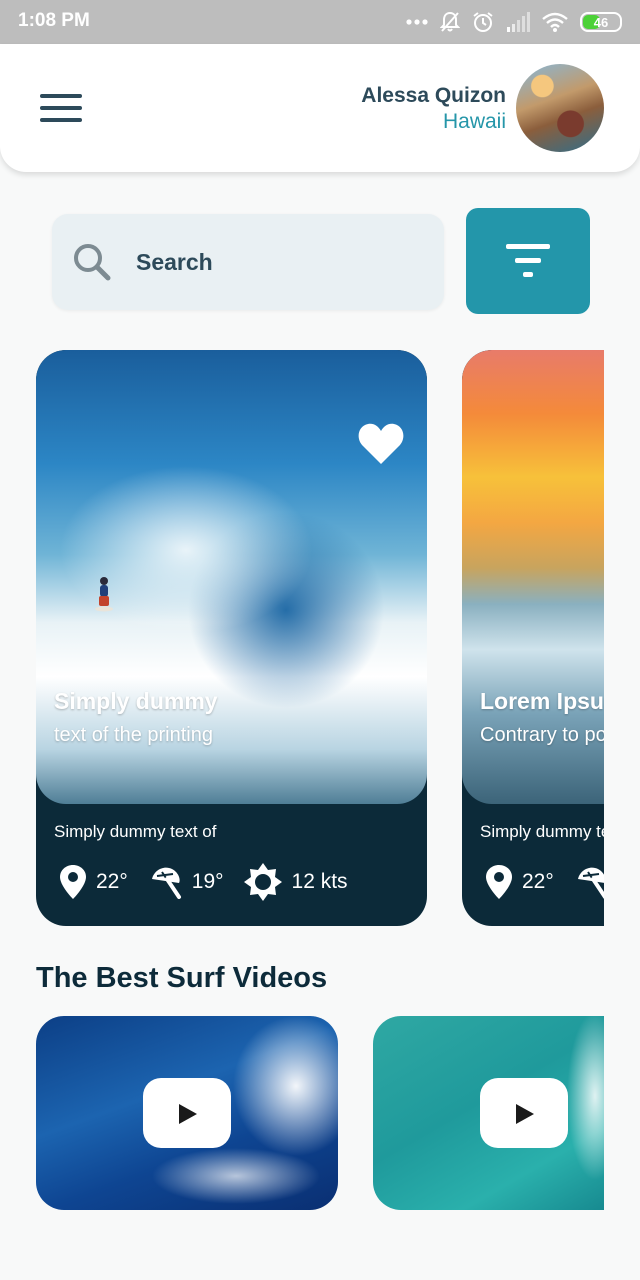 Image resolution: width=640 pixels, height=1280 pixels. I want to click on stat-beach-temp, so click(589, 882).